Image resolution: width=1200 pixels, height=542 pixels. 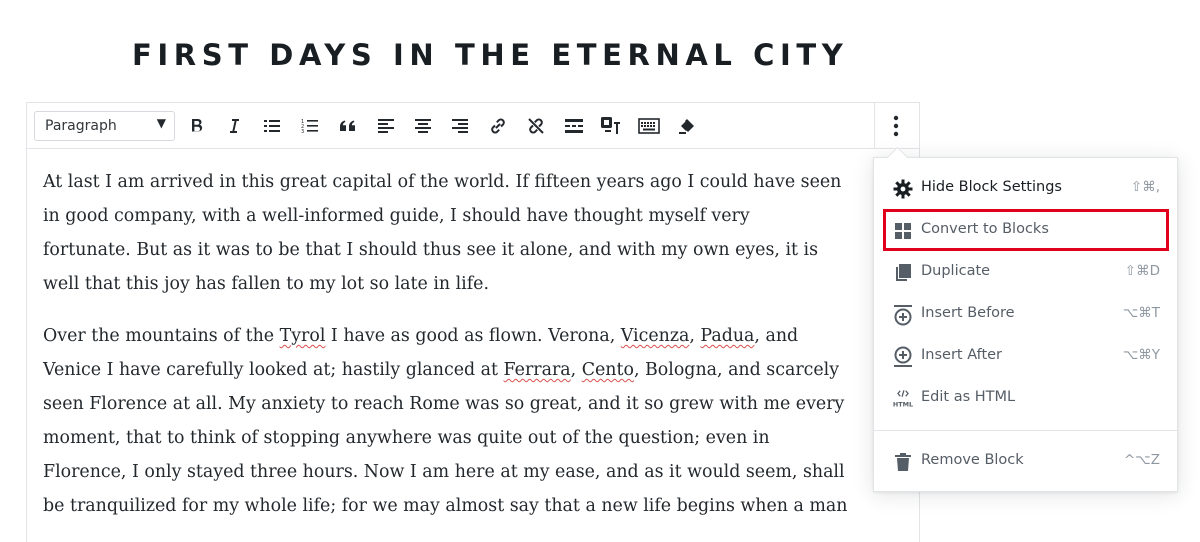 I want to click on align-left-button, so click(x=386, y=126).